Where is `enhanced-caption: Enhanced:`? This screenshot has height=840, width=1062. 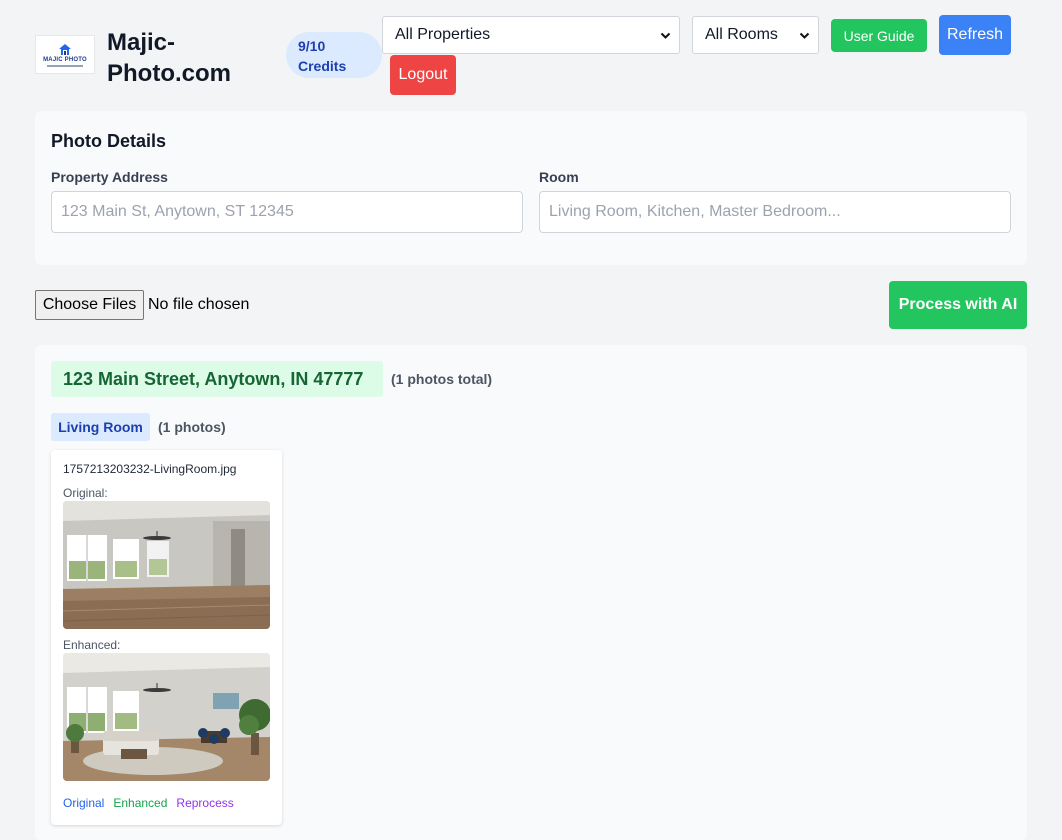
enhanced-caption: Enhanced: is located at coordinates (92, 645).